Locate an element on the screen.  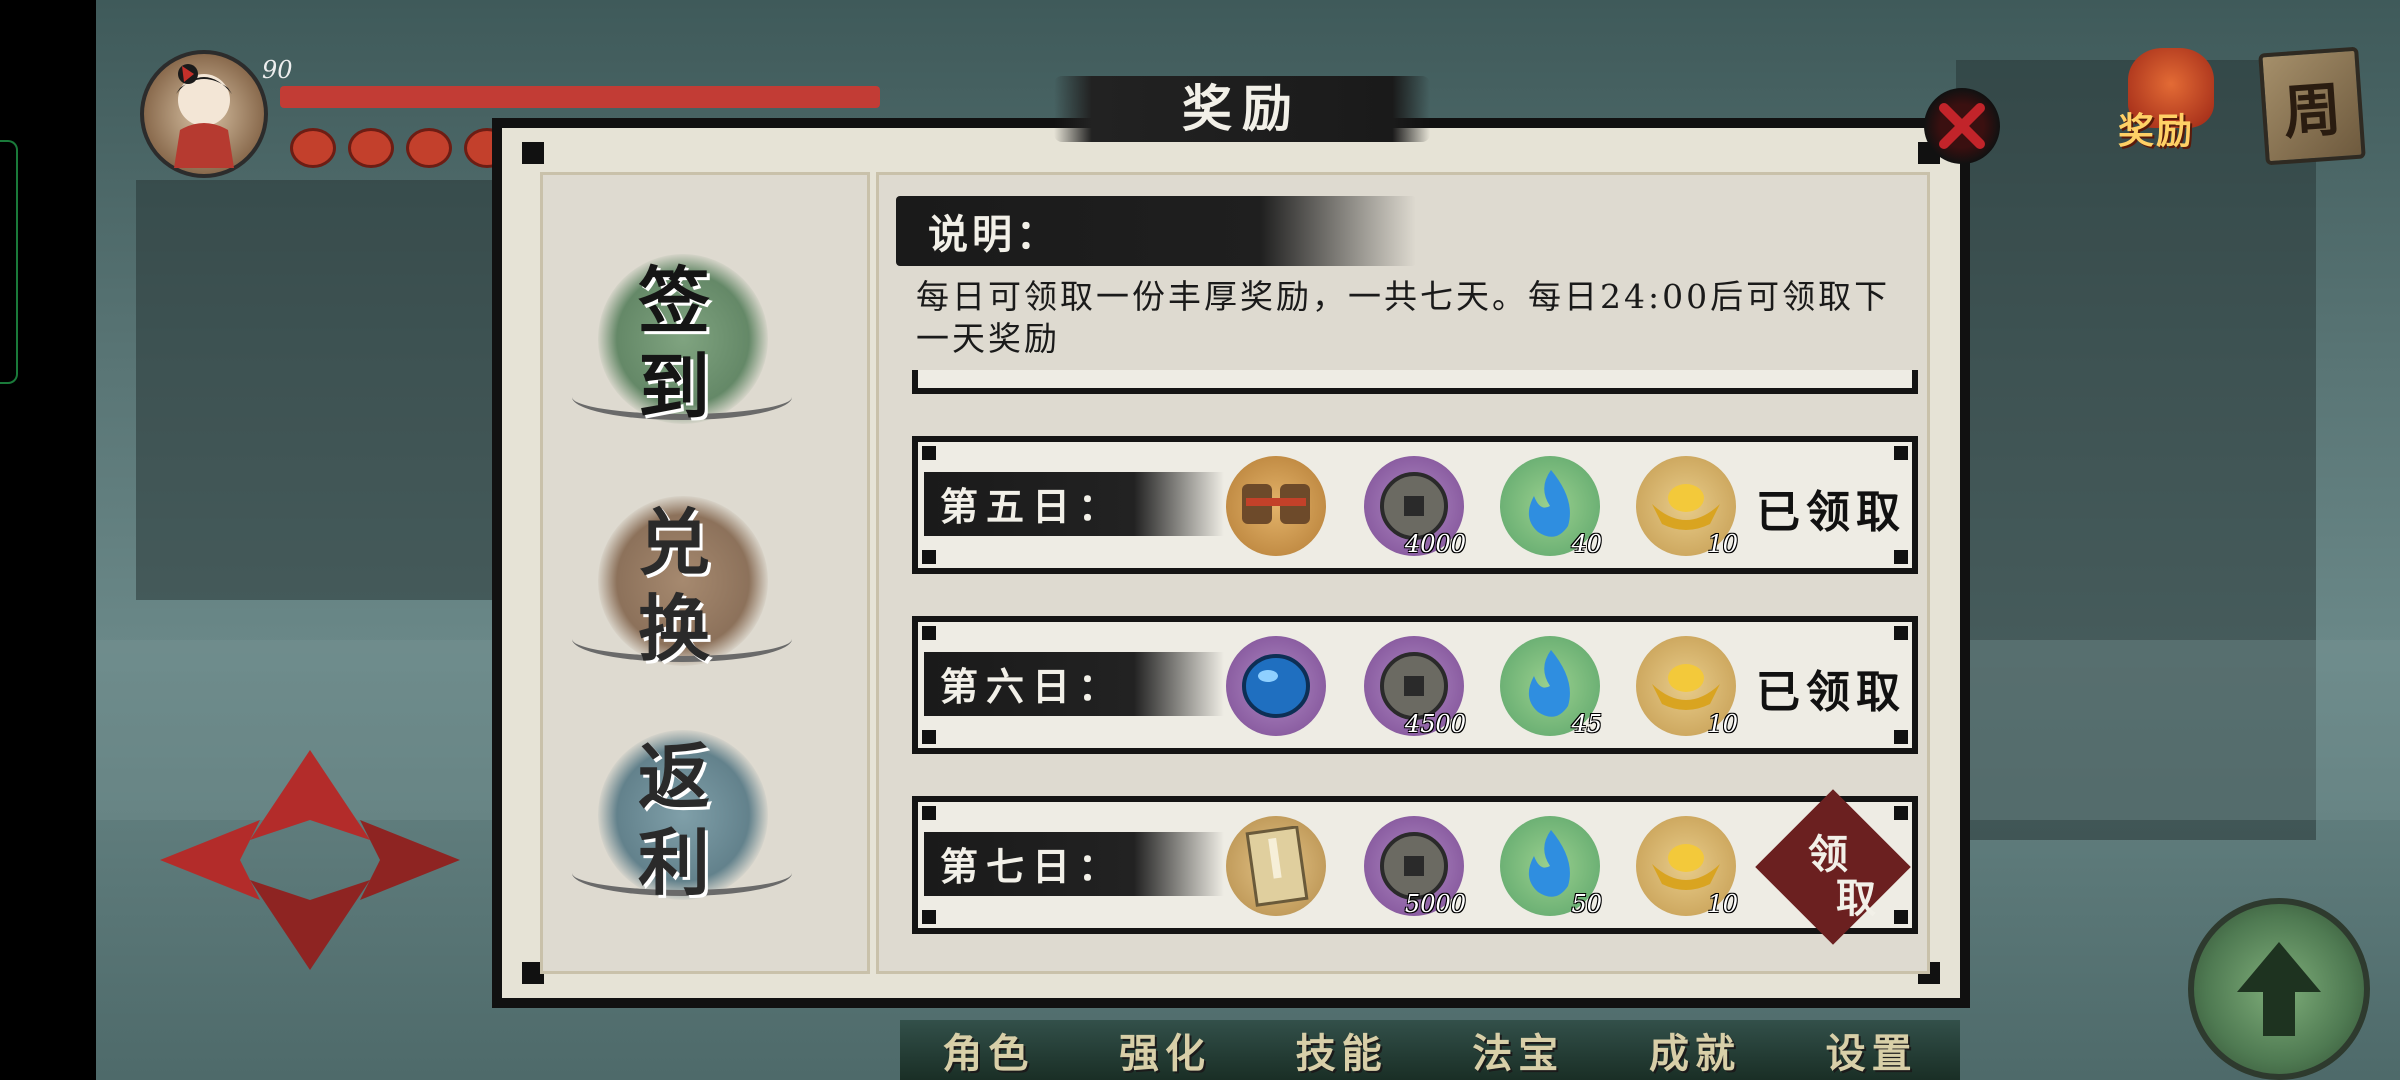
nav-enhance: 强化 is located at coordinates (1165, 1050).